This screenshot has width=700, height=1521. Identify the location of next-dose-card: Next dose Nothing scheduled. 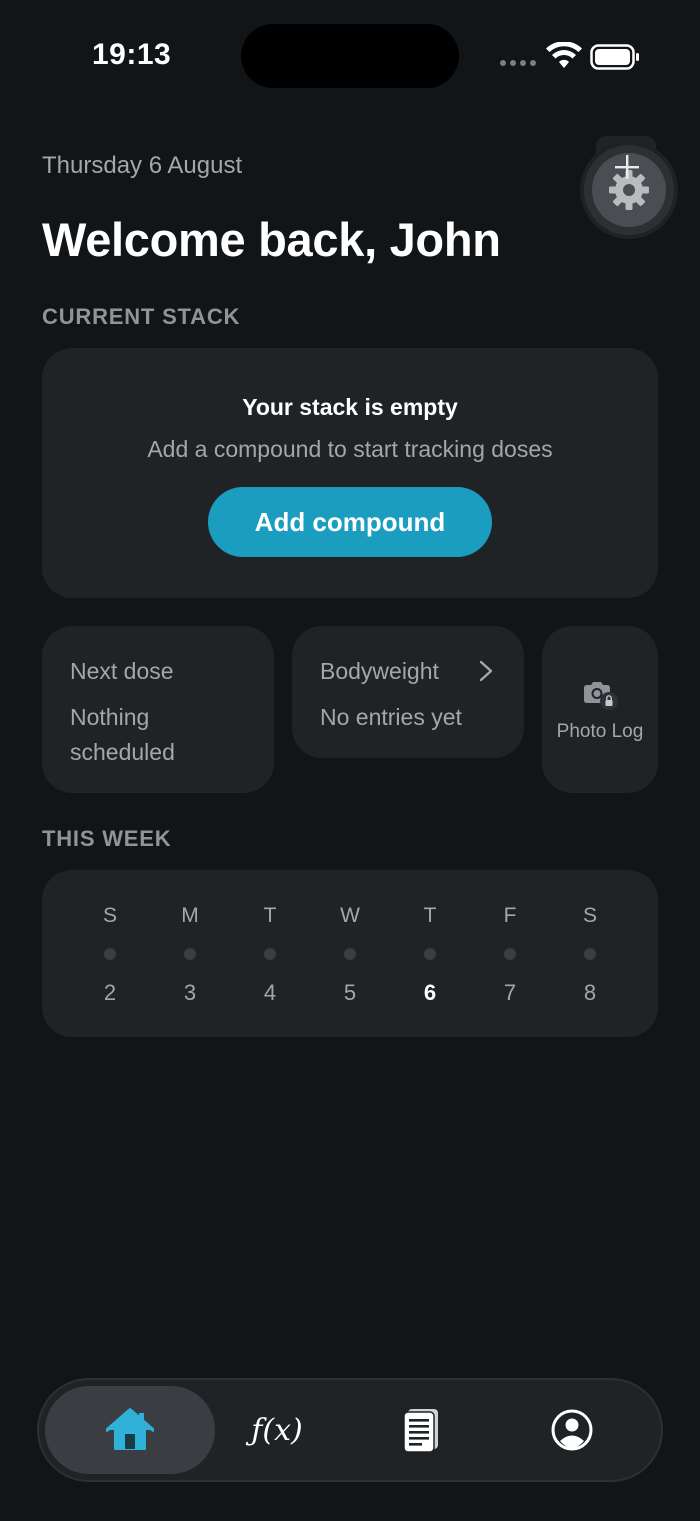
(158, 709).